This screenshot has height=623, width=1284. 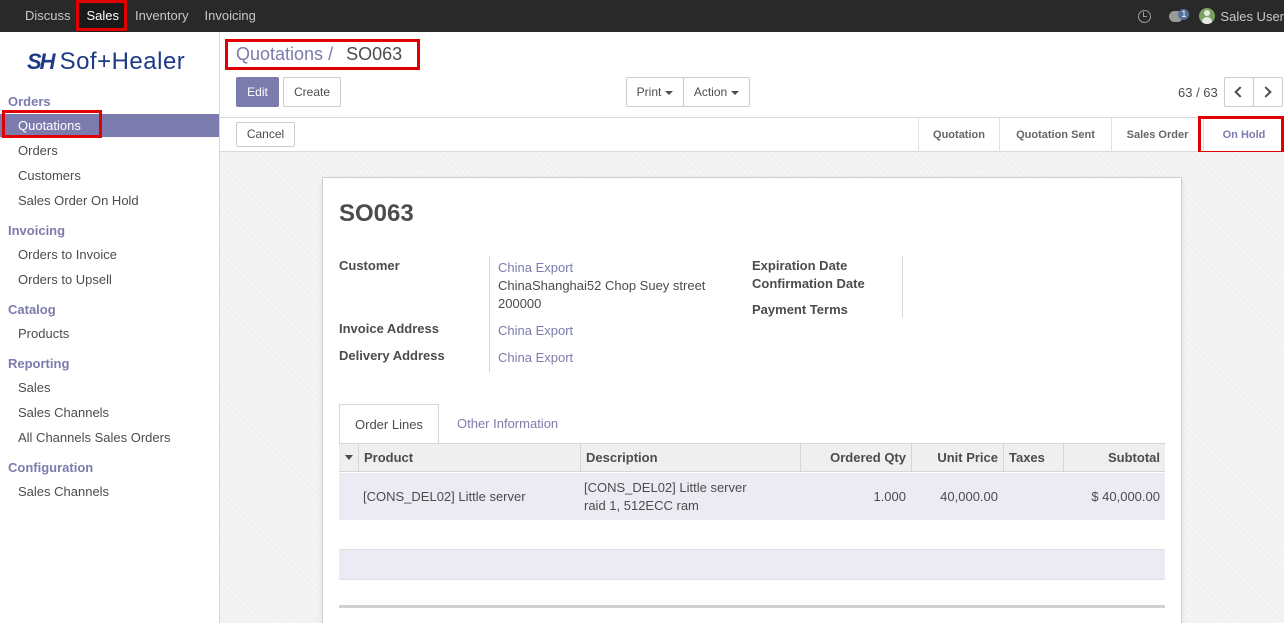 I want to click on customer-address-line2: 200000, so click(x=520, y=303).